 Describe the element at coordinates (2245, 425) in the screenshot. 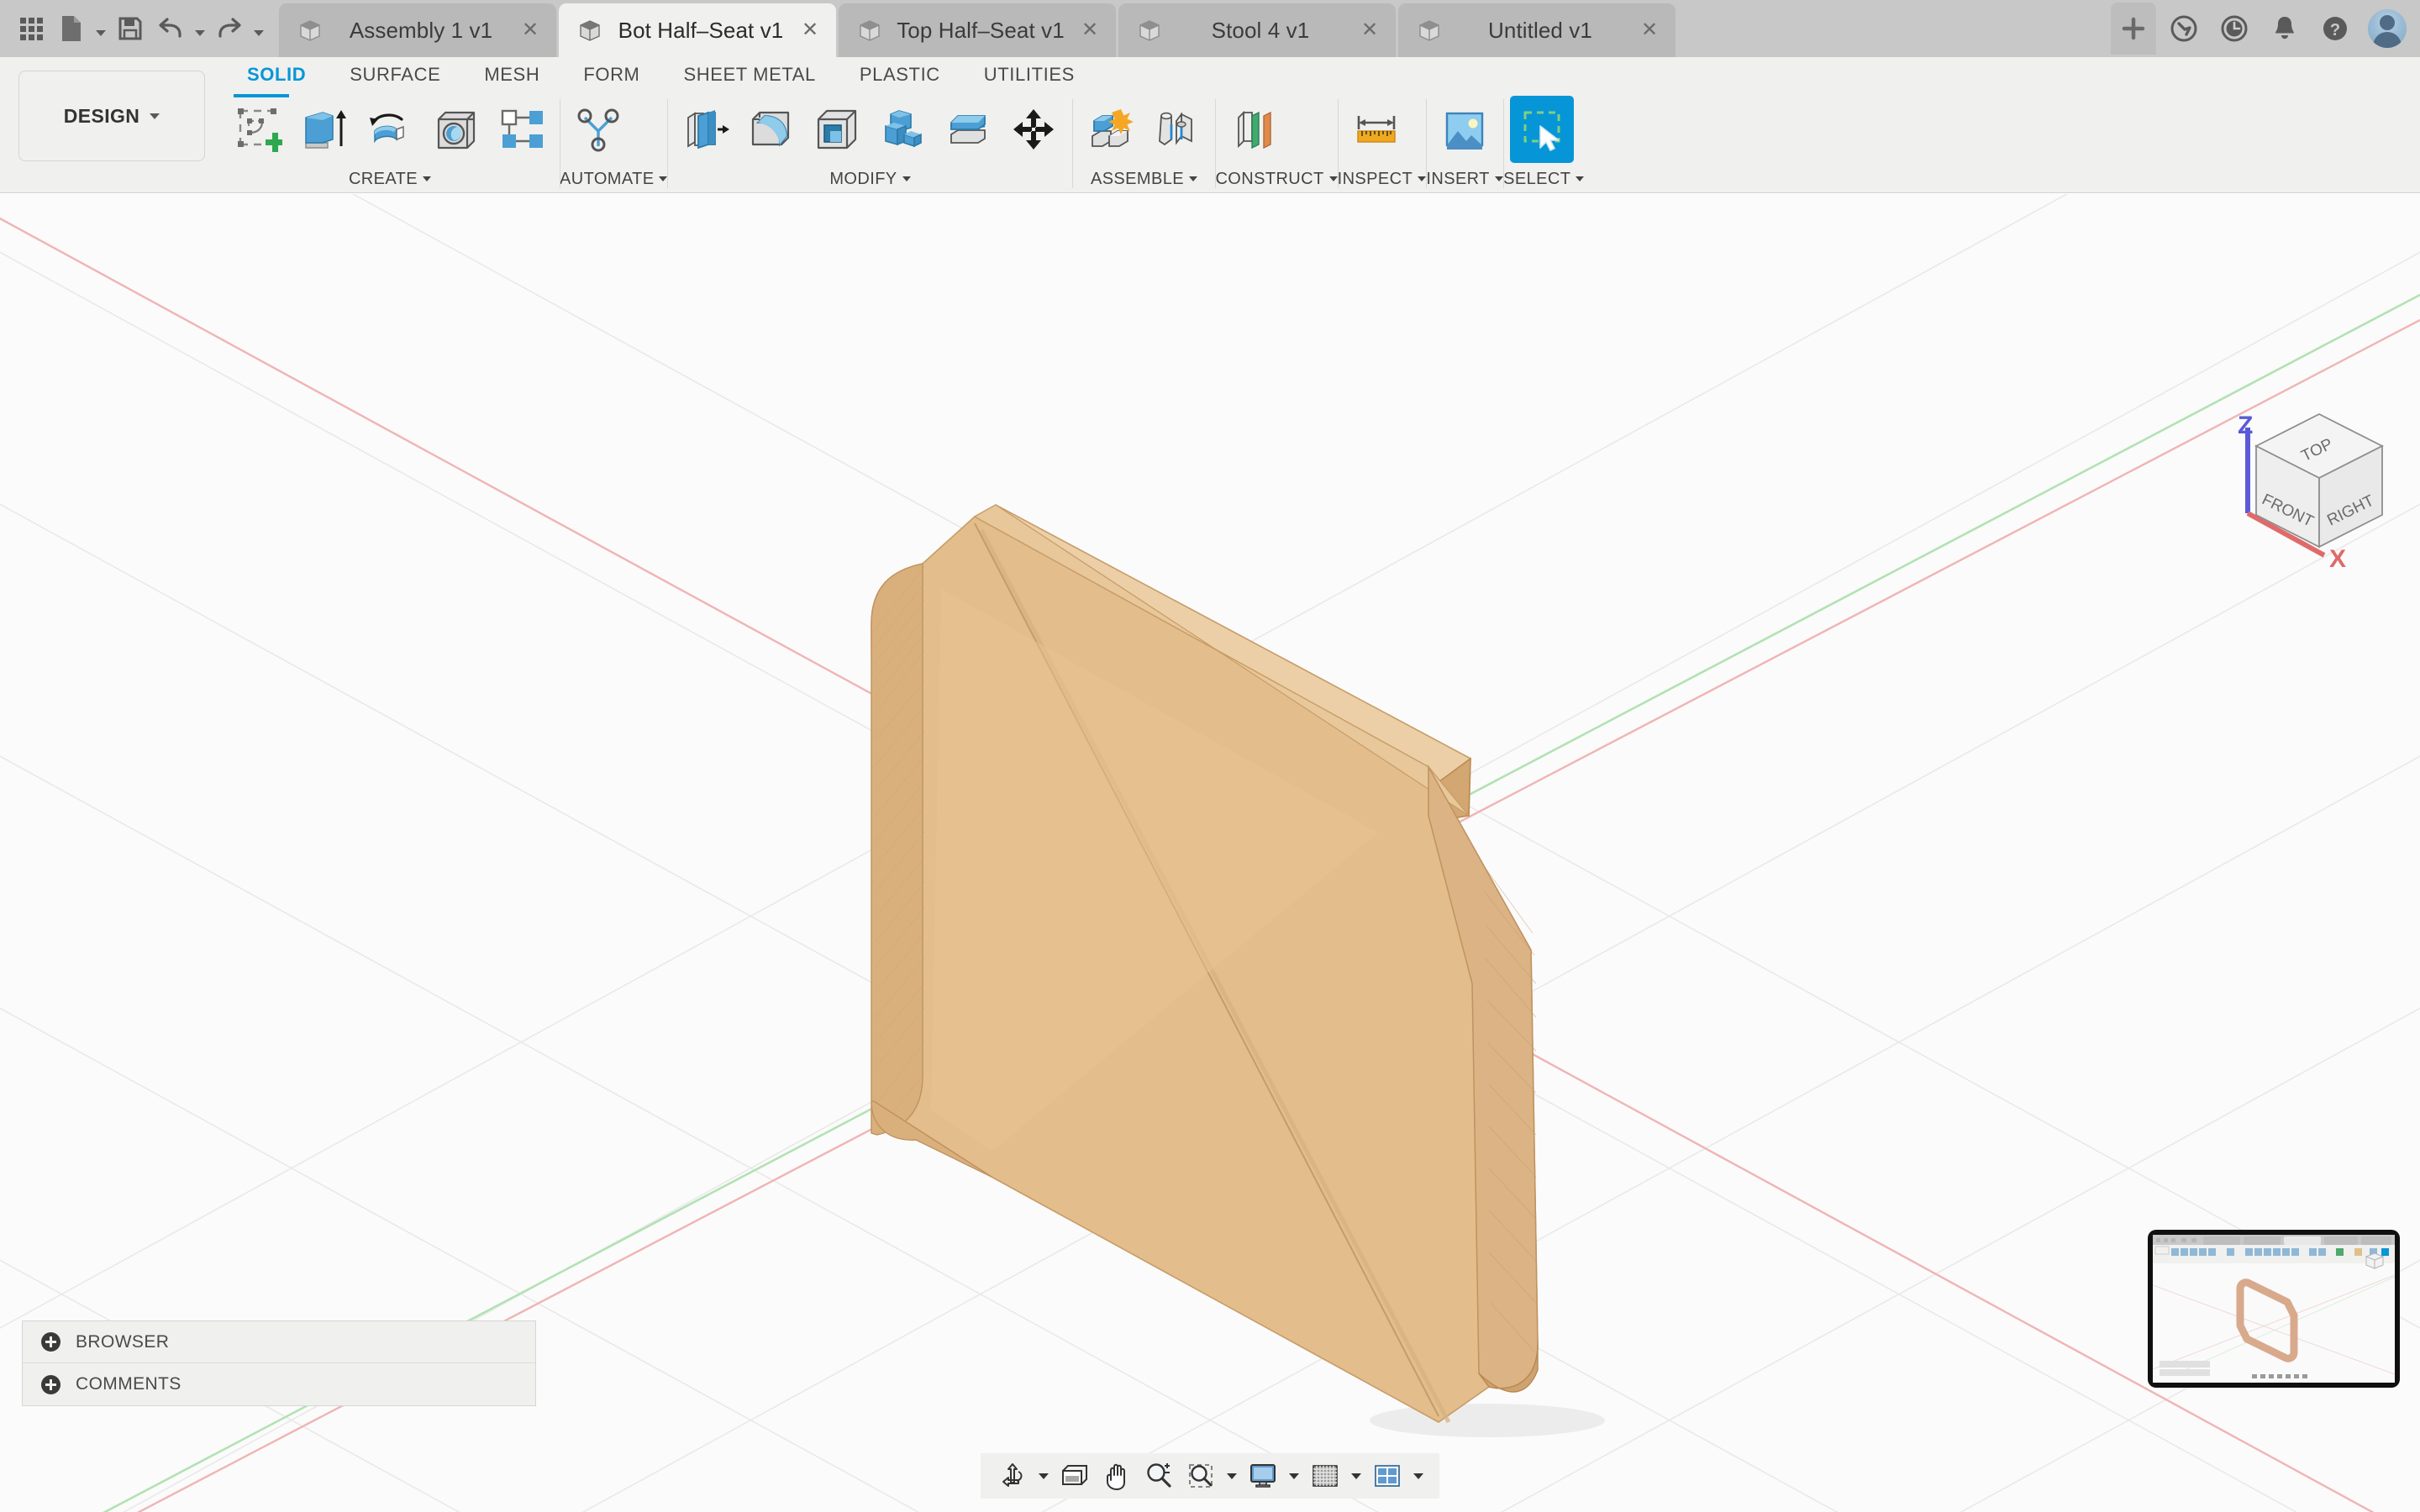

I see `axis-label-z: Z` at that location.